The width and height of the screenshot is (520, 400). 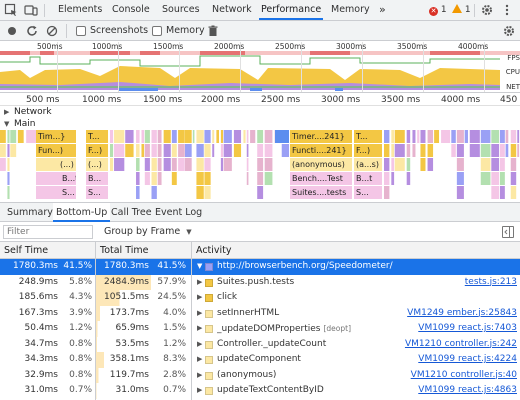 I want to click on self-time-percent: 0.8%, so click(x=80, y=359).